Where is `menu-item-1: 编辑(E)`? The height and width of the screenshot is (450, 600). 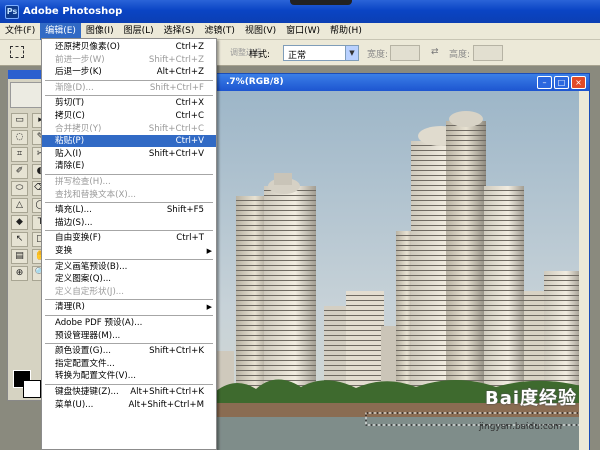
menu-item-1: 编辑(E) is located at coordinates (60, 31).